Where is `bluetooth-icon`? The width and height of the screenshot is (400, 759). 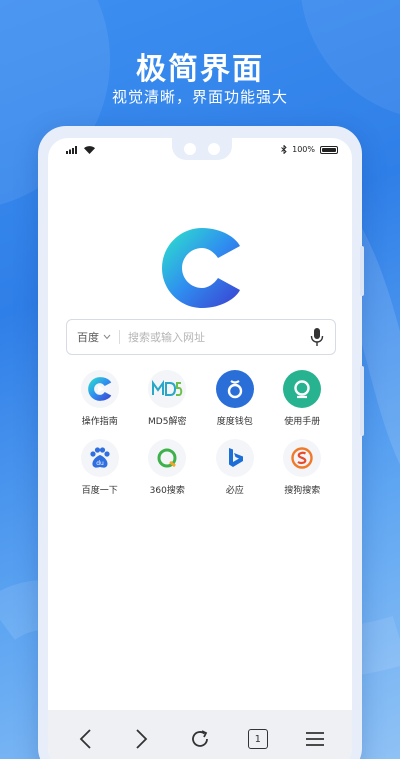 bluetooth-icon is located at coordinates (284, 149).